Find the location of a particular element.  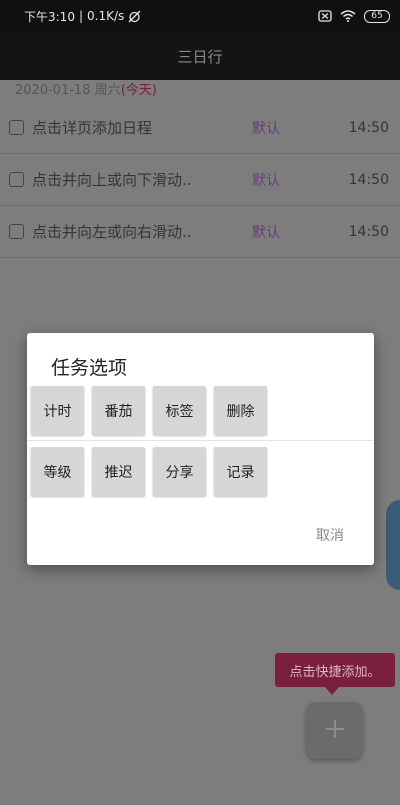

side-handle is located at coordinates (393, 545).